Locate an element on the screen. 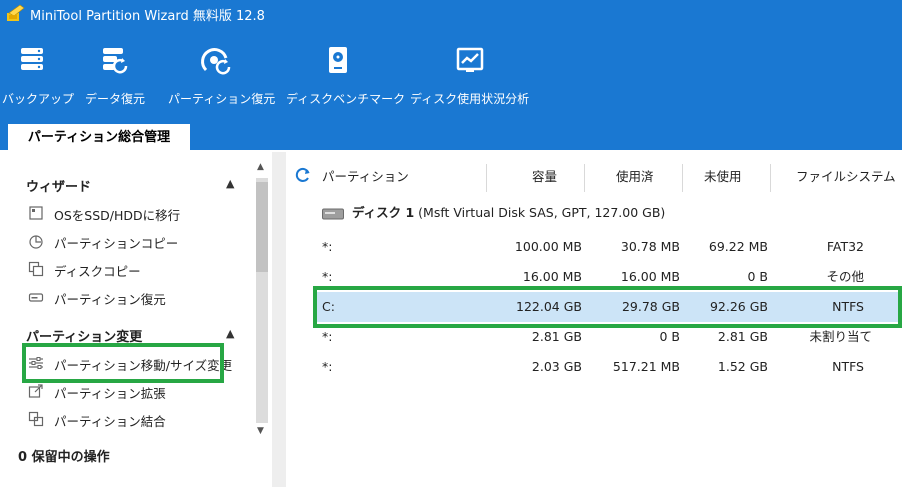 This screenshot has width=902, height=487. scroll-down-icon: ▼ is located at coordinates (260, 431).